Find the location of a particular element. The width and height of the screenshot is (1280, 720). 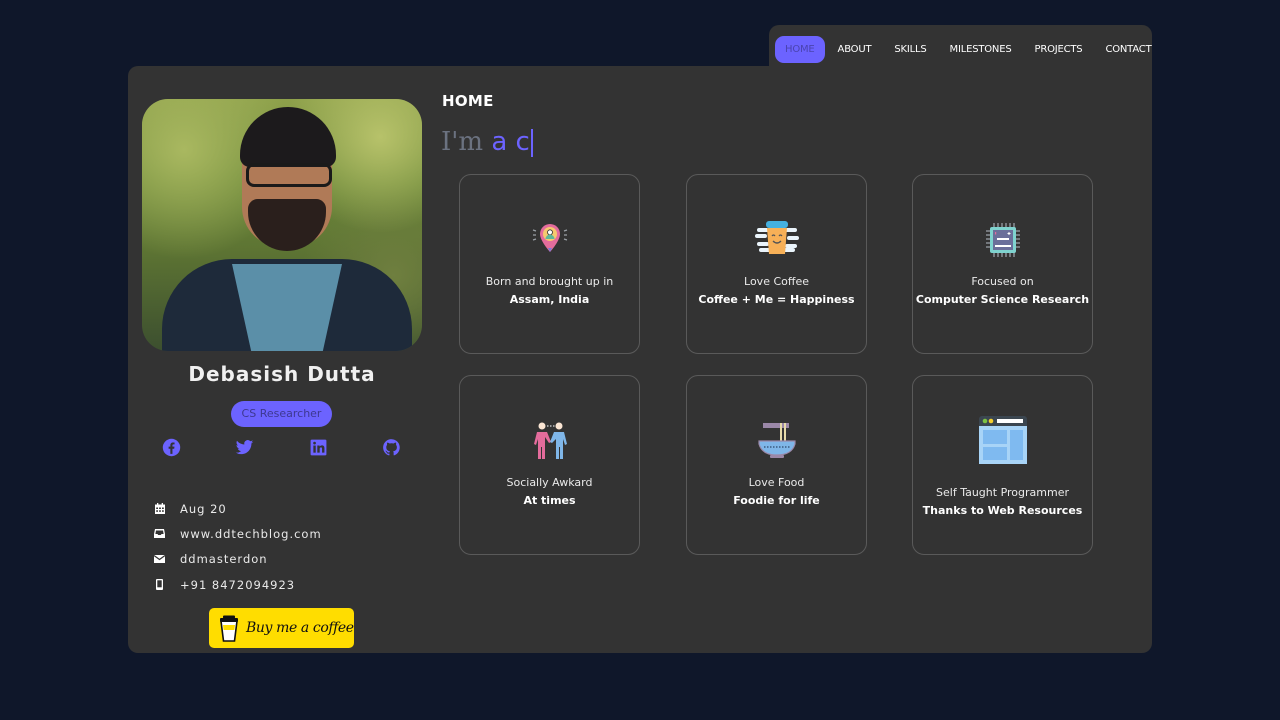

facebook-icon is located at coordinates (171, 447).